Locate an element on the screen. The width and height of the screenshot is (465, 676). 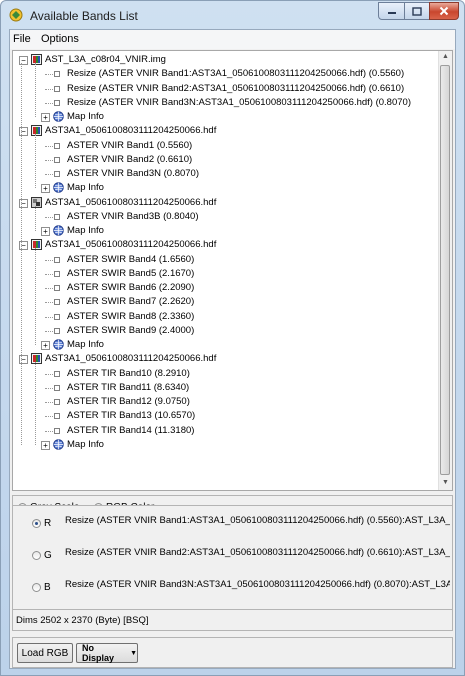
maximize-button is located at coordinates (417, 11).